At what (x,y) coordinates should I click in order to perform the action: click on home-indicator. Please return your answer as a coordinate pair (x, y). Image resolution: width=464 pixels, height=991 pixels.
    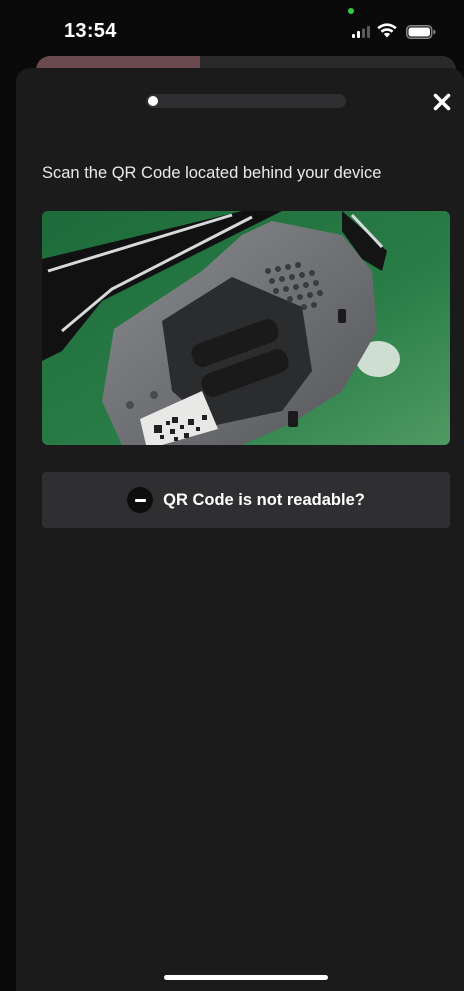
    Looking at the image, I should click on (246, 977).